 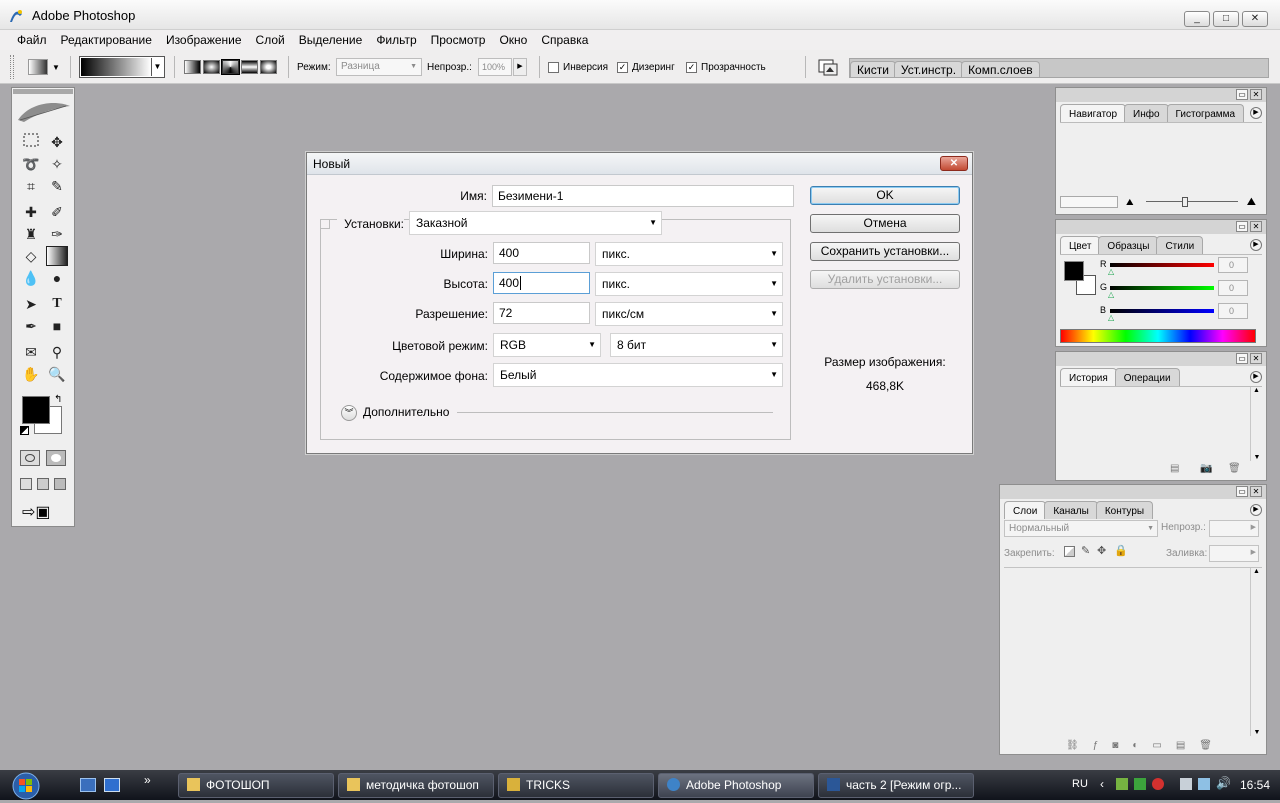 I want to click on tray-status-icon, so click(x=1204, y=784).